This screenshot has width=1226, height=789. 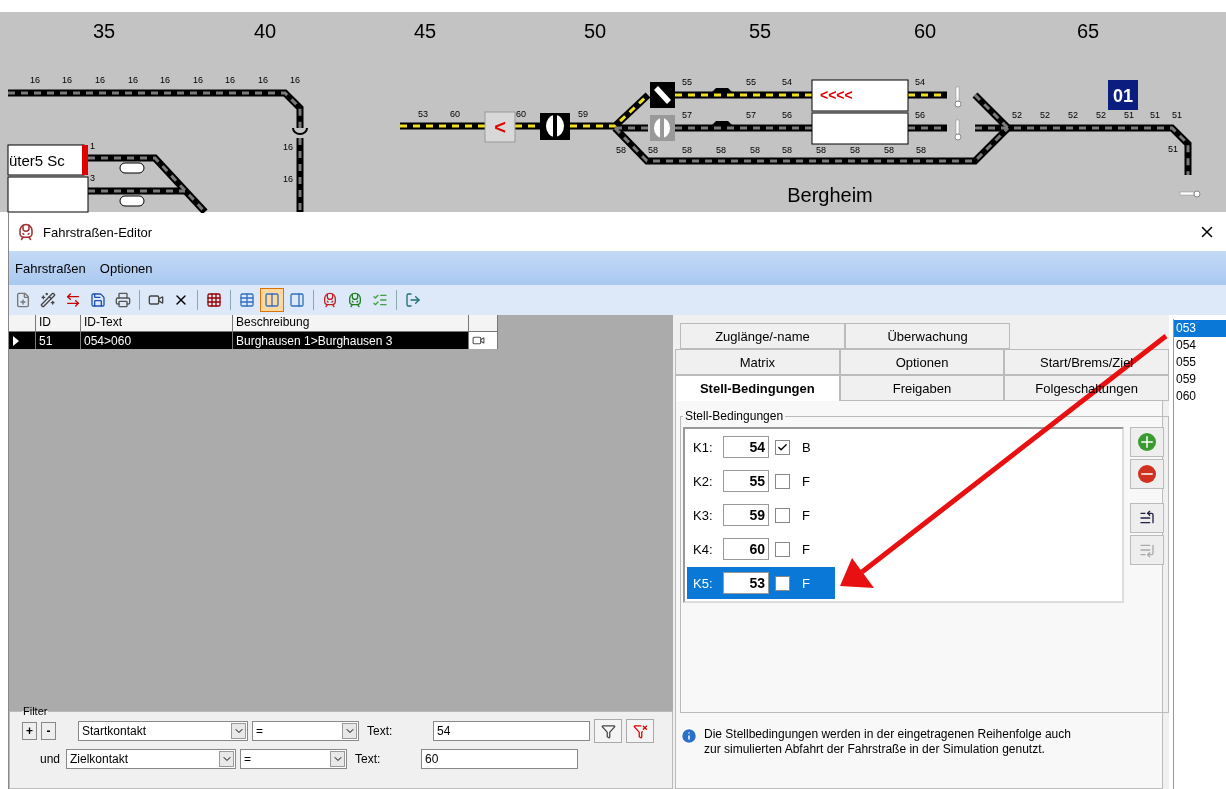 What do you see at coordinates (583, 114) in the screenshot?
I see `track-number: 59` at bounding box center [583, 114].